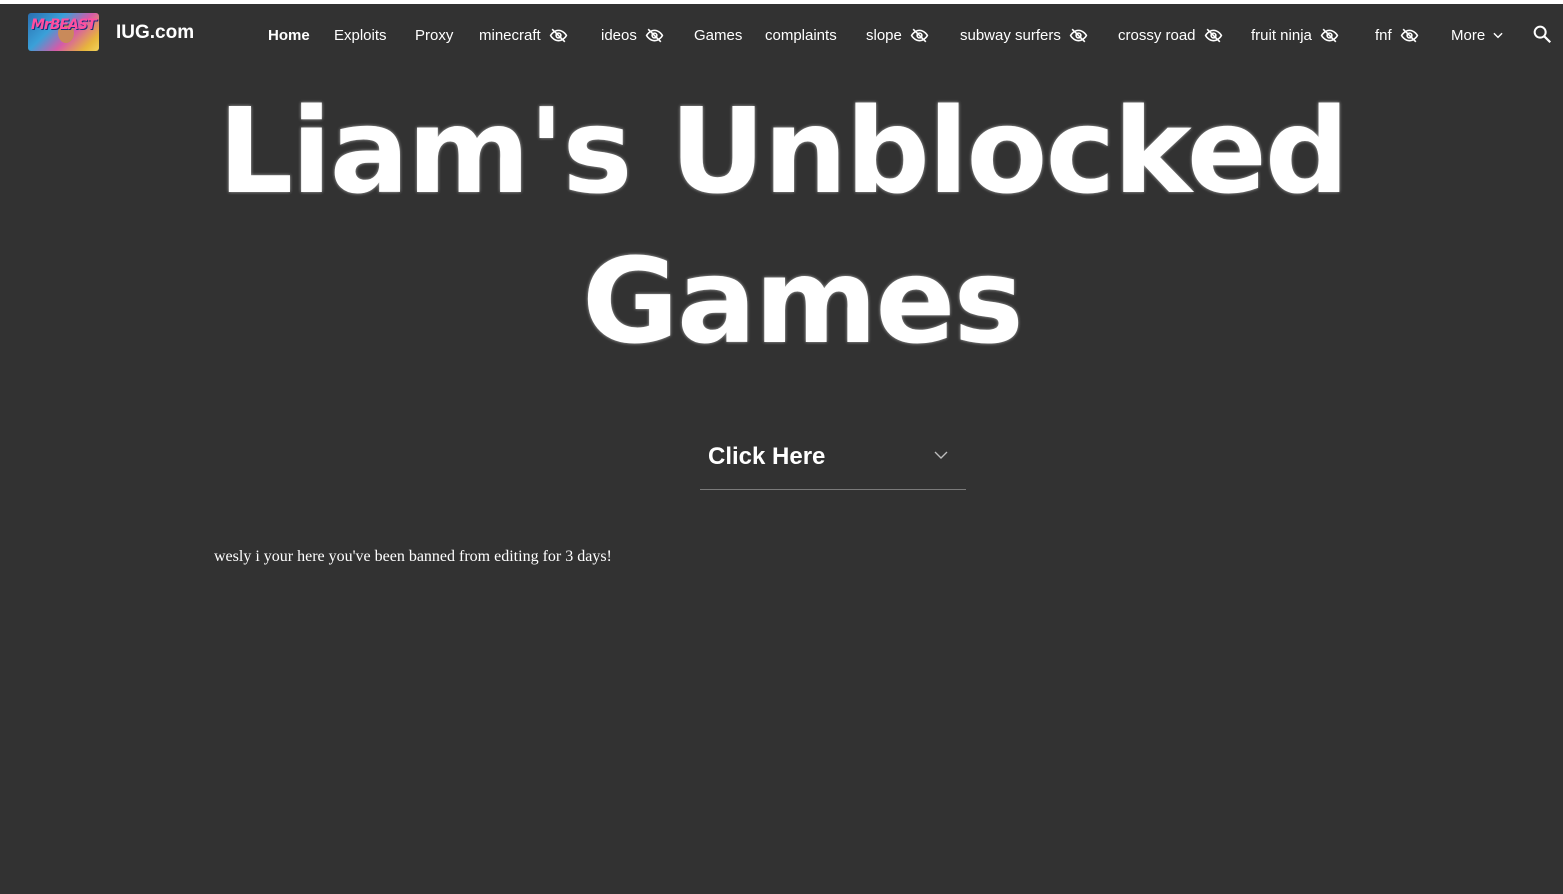  I want to click on nav-item-label: subway surfers, so click(1010, 35).